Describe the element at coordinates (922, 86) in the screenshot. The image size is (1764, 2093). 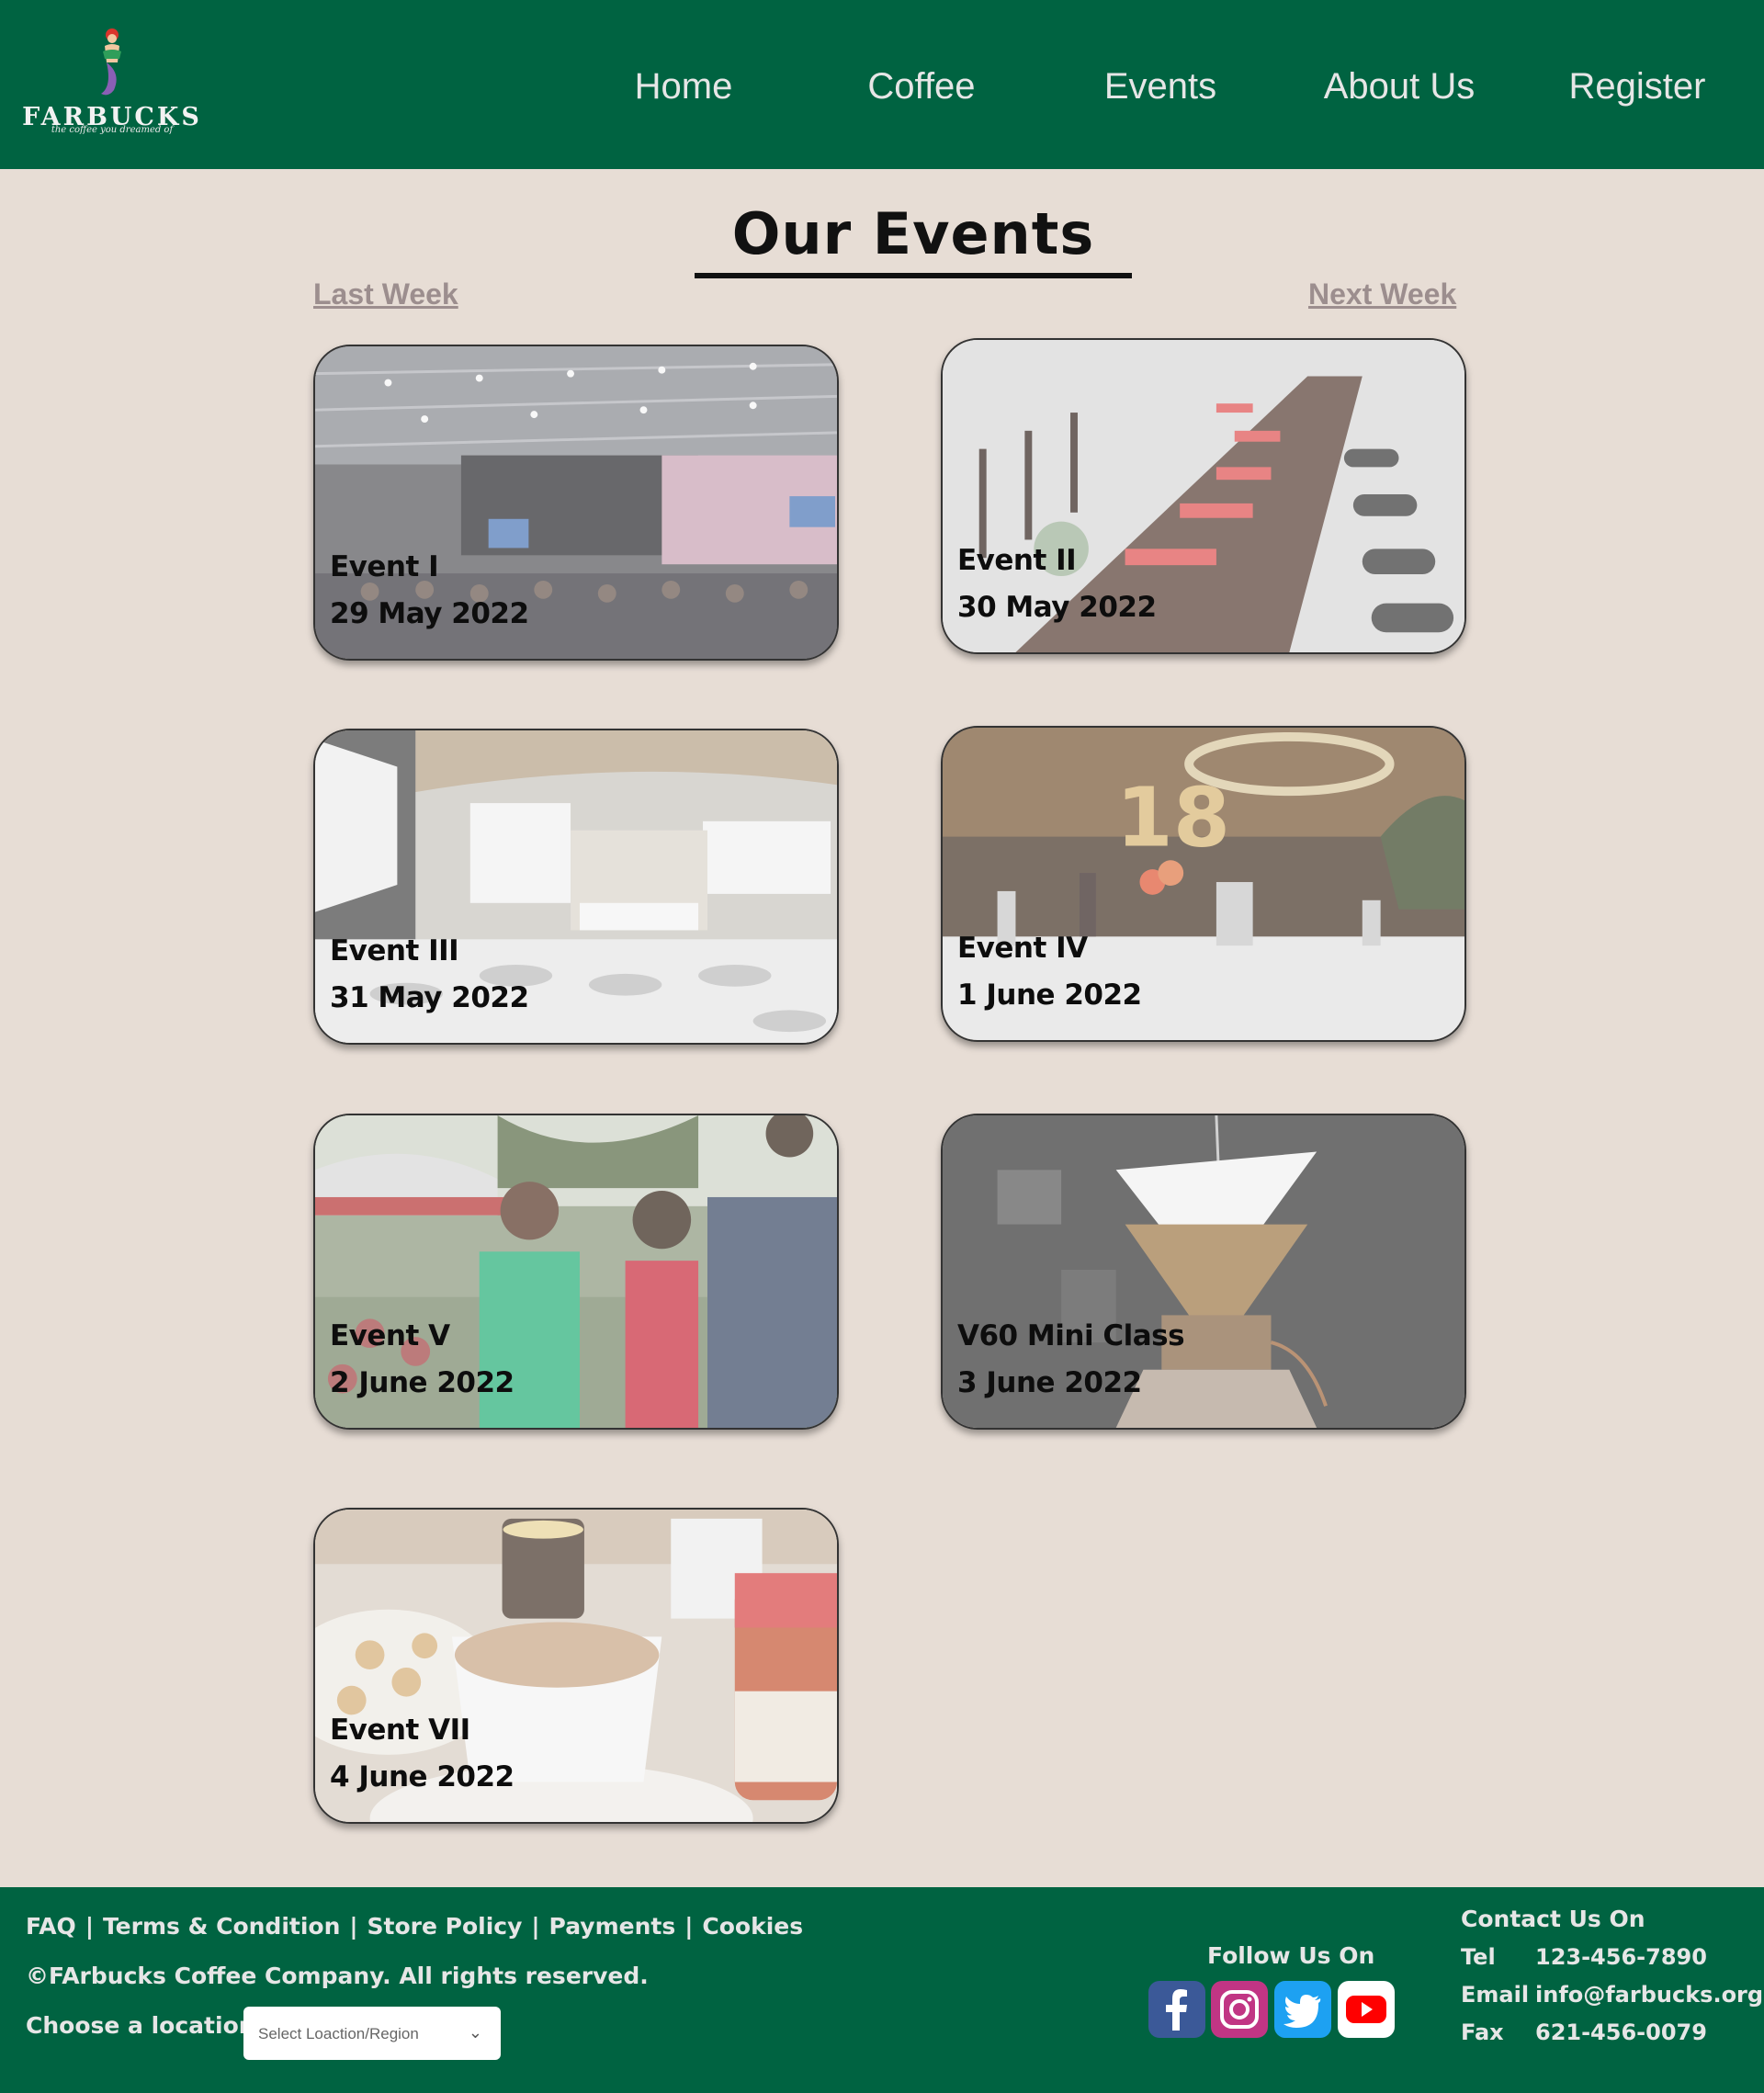
I see `nav-coffee: Coffee` at that location.